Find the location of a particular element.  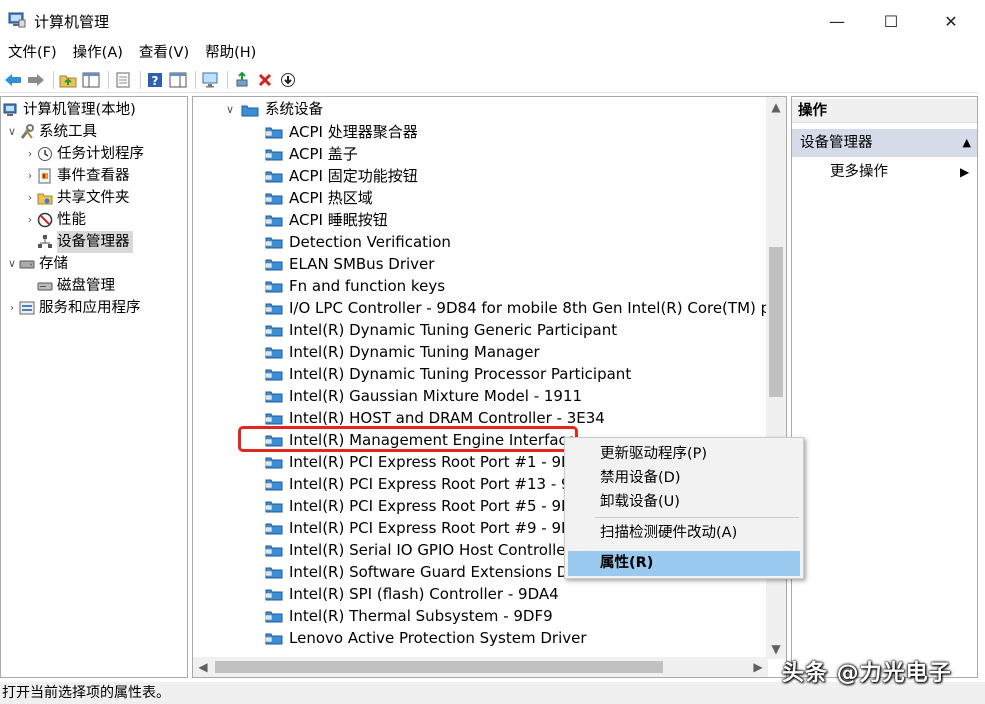

tree-item-label: 共享文件夹 is located at coordinates (93, 198).